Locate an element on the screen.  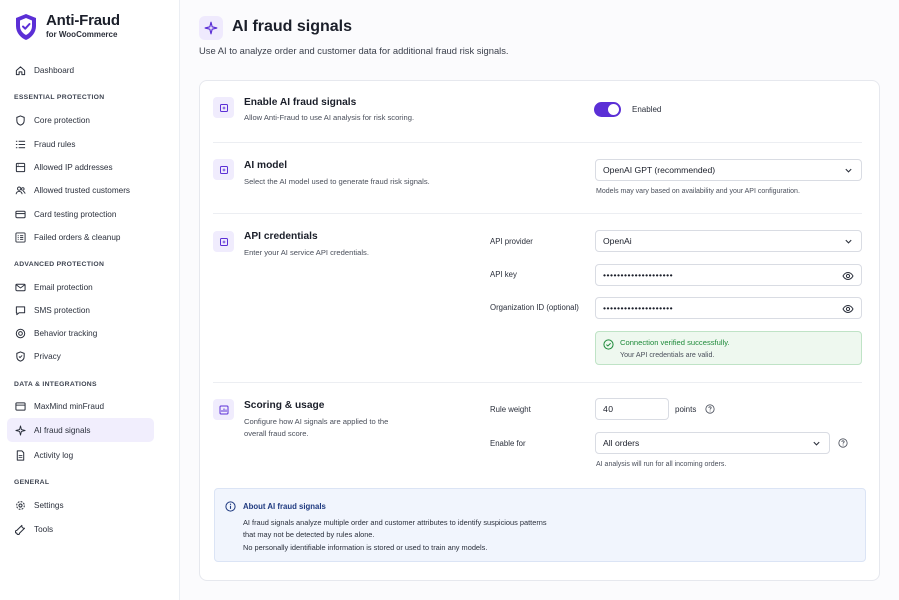
model-title: AI model is located at coordinates (266, 165).